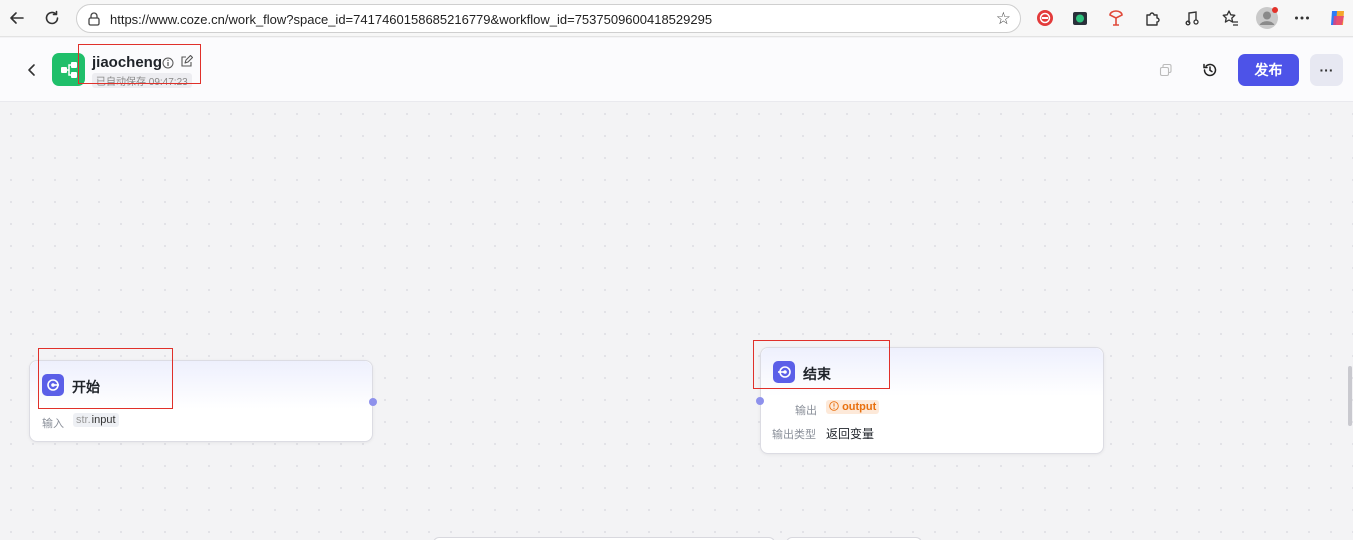 The image size is (1353, 540). Describe the element at coordinates (1080, 18) in the screenshot. I see `extension-green-icon` at that location.